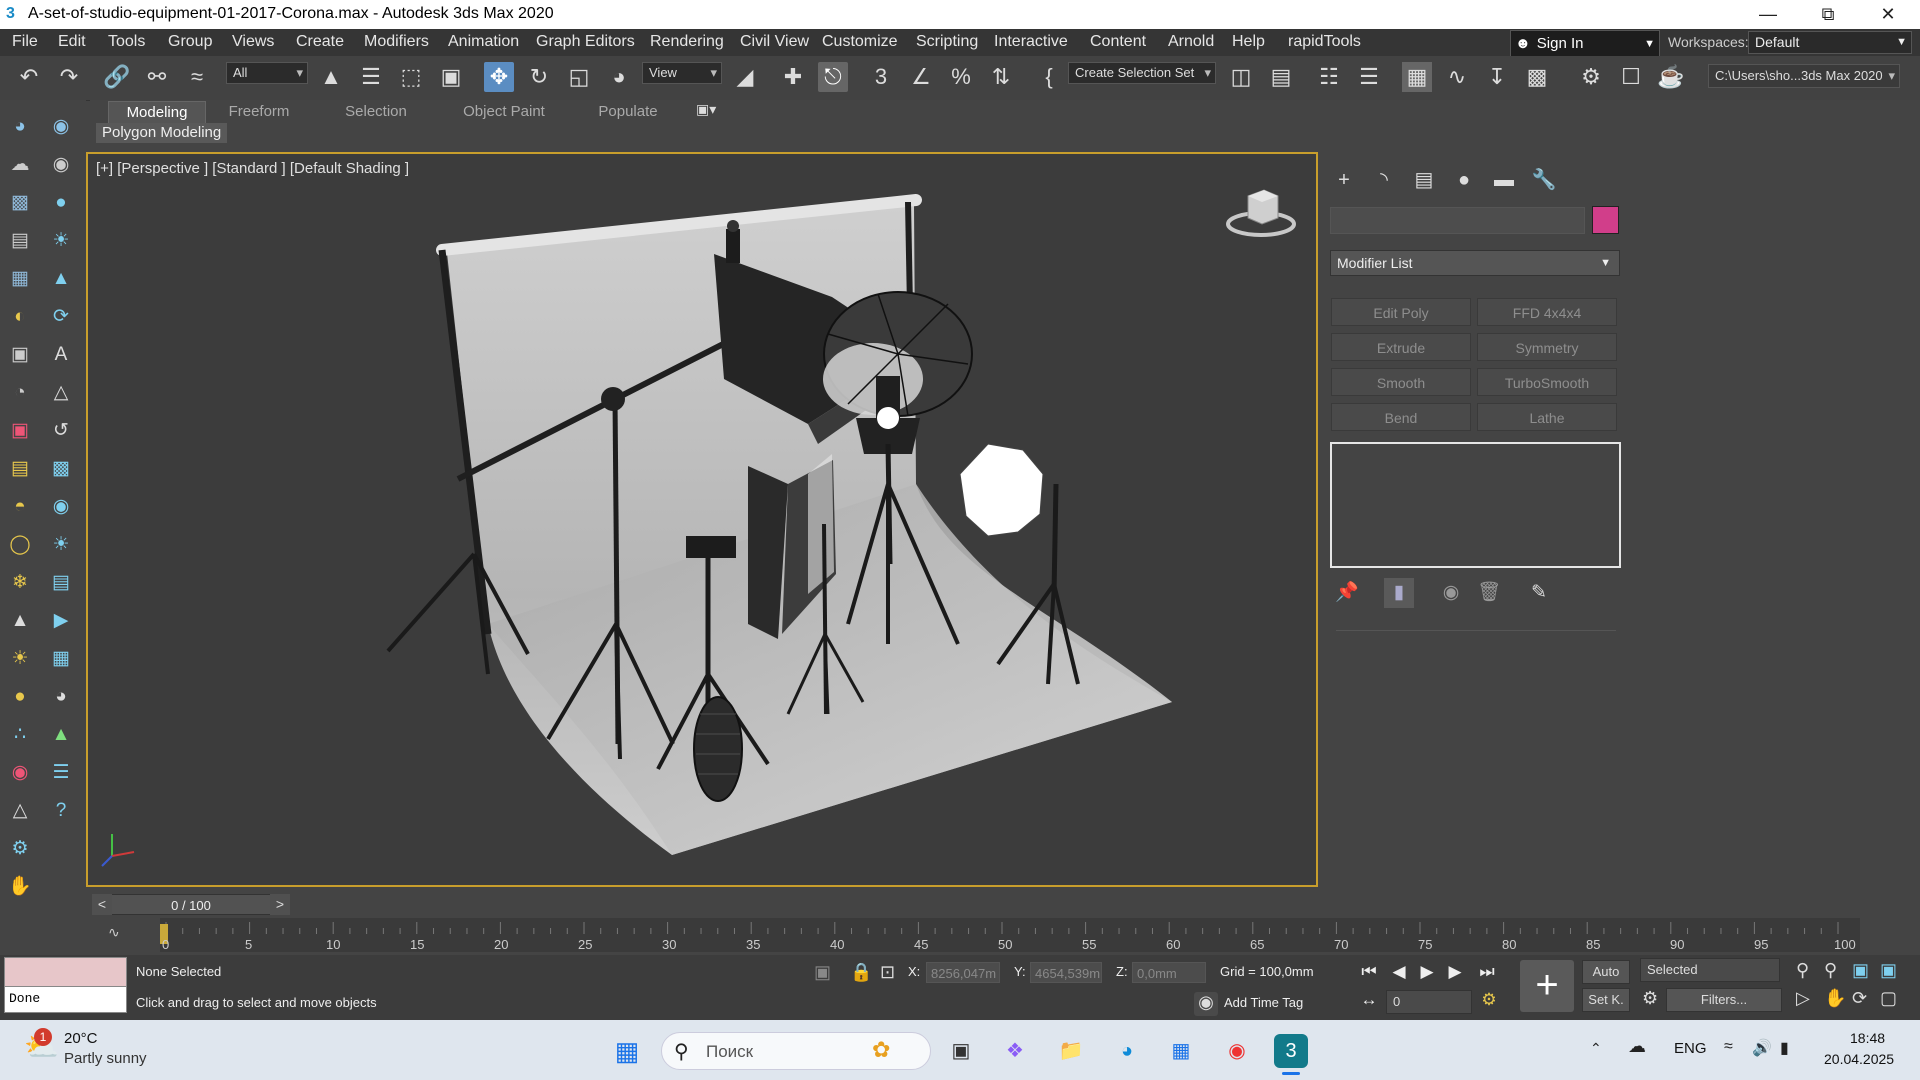  What do you see at coordinates (793, 77) in the screenshot?
I see `select-manipulate-icon: ✚` at bounding box center [793, 77].